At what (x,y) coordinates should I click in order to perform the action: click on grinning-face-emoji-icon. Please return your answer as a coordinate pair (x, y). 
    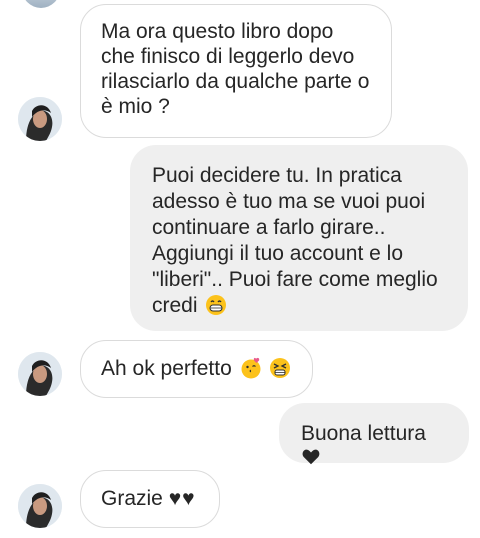
    Looking at the image, I should click on (216, 305).